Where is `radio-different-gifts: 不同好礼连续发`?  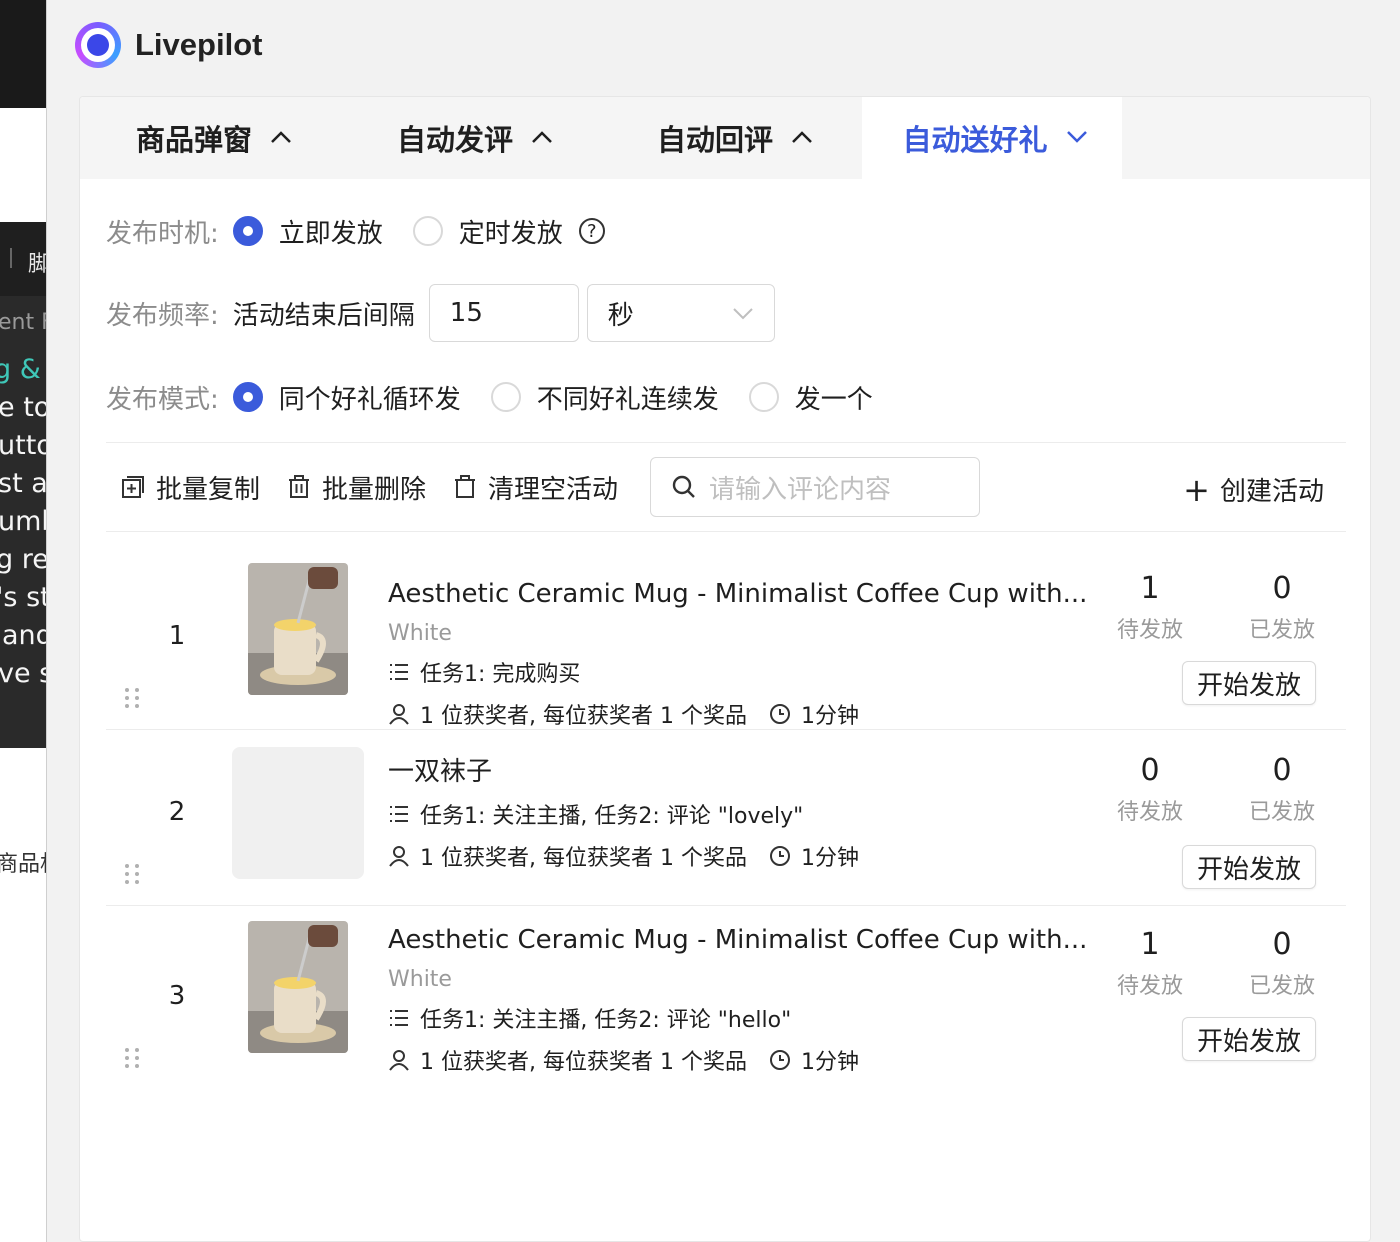 radio-different-gifts: 不同好礼连续发 is located at coordinates (604, 397).